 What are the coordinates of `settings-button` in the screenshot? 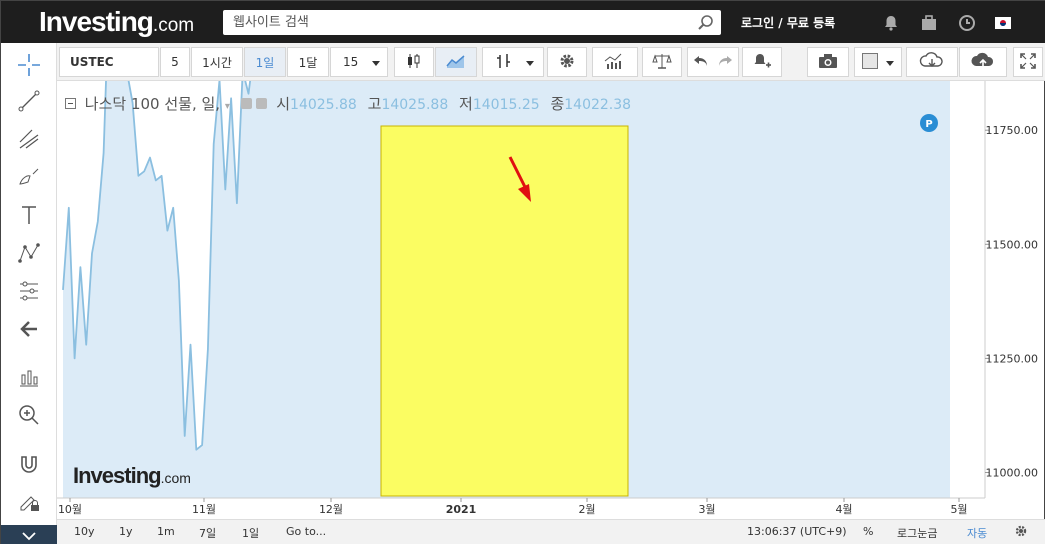 It's located at (567, 62).